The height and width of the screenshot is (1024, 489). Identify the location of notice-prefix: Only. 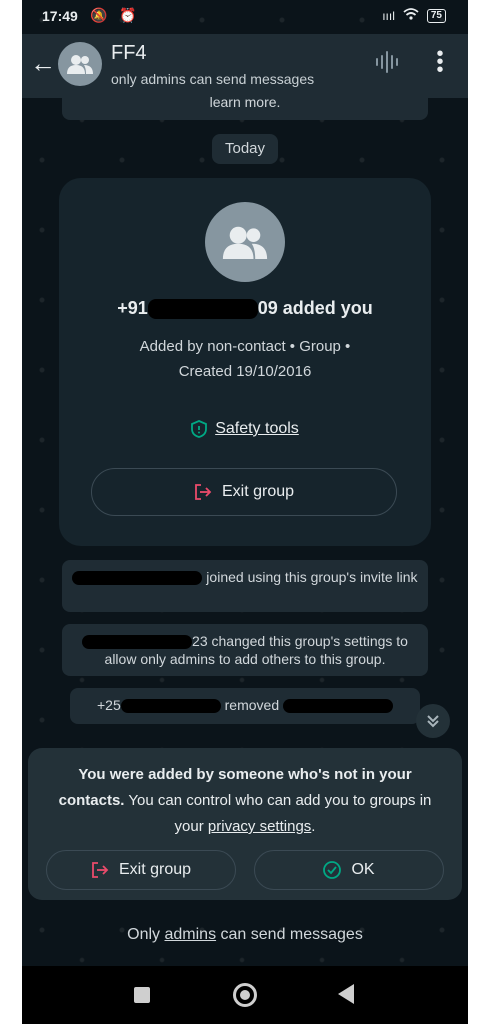
(146, 934).